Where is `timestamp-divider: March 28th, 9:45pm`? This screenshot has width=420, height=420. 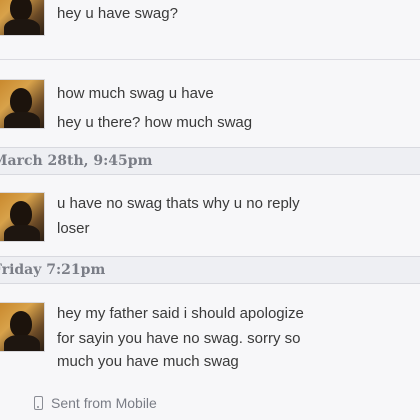
timestamp-divider: March 28th, 9:45pm is located at coordinates (210, 161).